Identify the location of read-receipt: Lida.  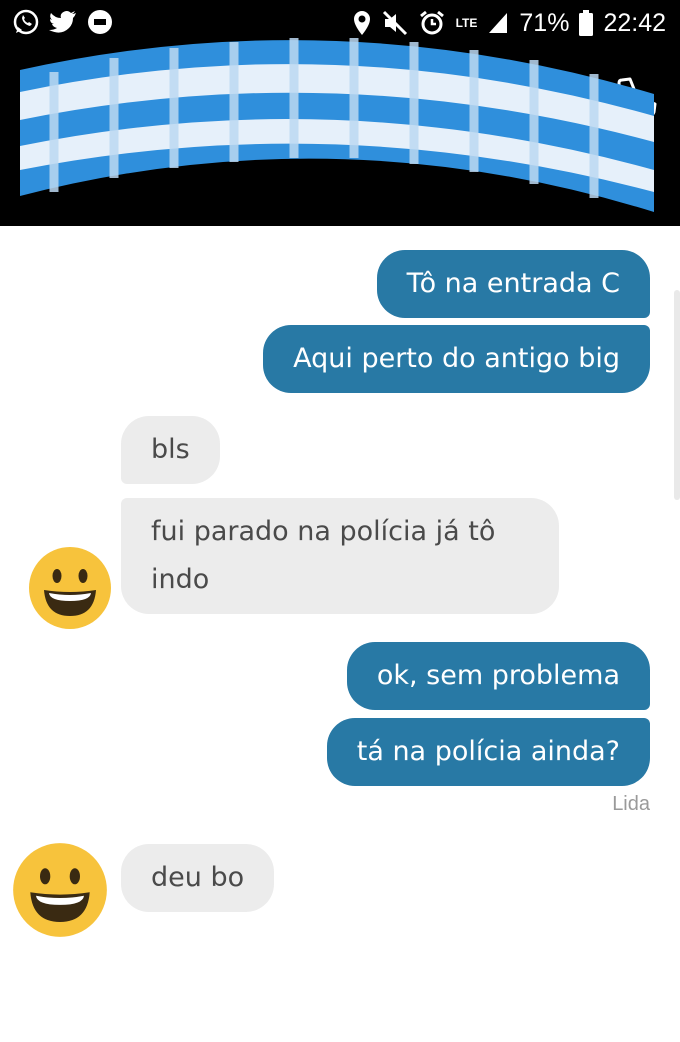
(631, 804).